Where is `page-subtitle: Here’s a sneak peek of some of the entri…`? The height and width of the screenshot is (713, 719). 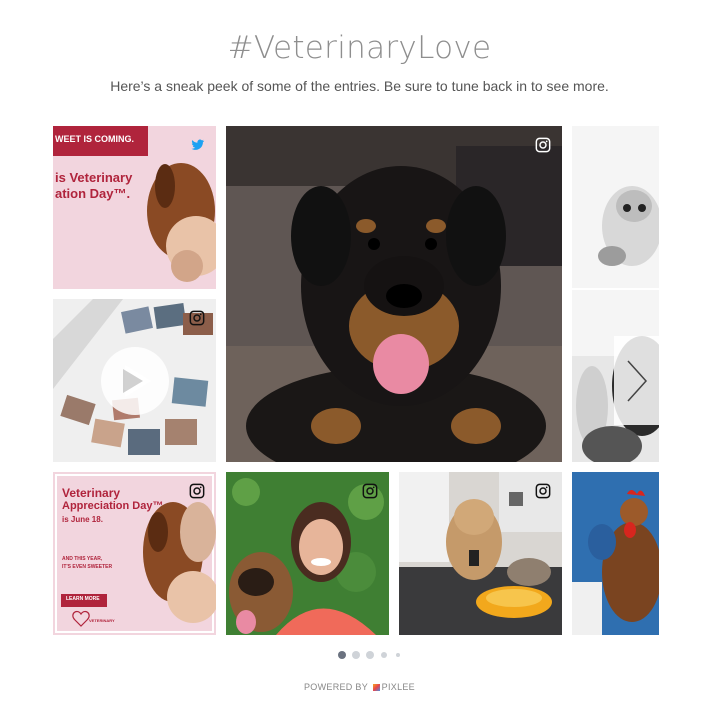 page-subtitle: Here’s a sneak peek of some of the entri… is located at coordinates (359, 86).